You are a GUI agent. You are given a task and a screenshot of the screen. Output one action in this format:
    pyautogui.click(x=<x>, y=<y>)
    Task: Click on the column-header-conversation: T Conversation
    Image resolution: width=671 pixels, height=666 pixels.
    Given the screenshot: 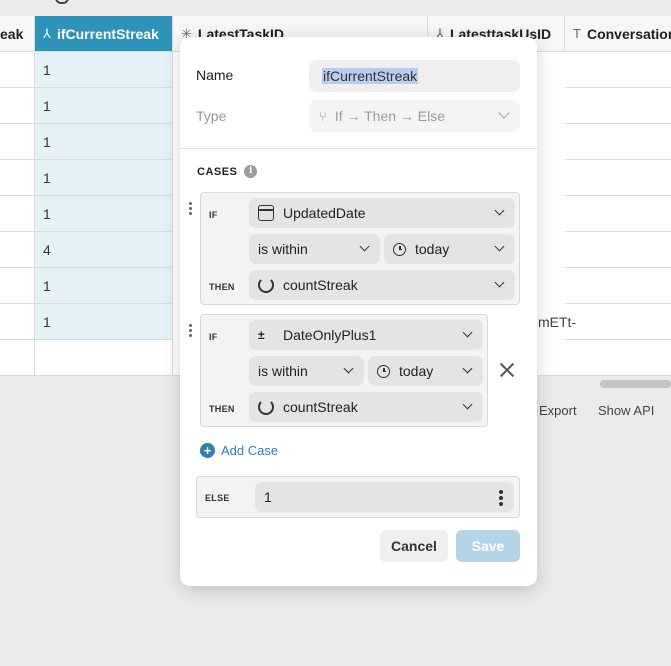 What is the action you would take?
    pyautogui.click(x=618, y=34)
    